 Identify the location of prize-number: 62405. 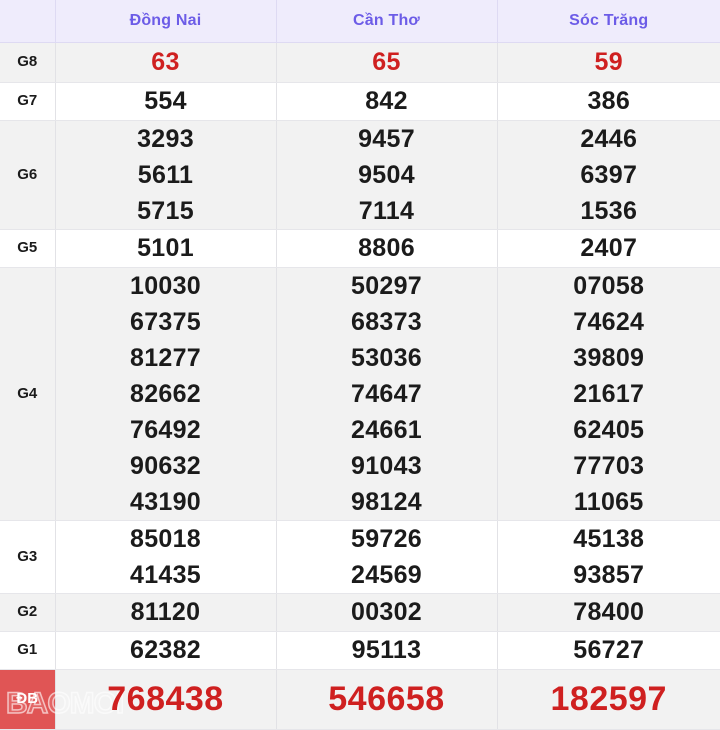
(609, 429).